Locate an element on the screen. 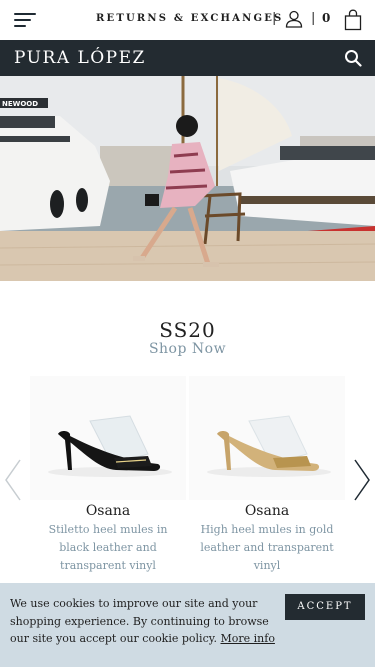  hamburger-menu-icon is located at coordinates (25, 20).